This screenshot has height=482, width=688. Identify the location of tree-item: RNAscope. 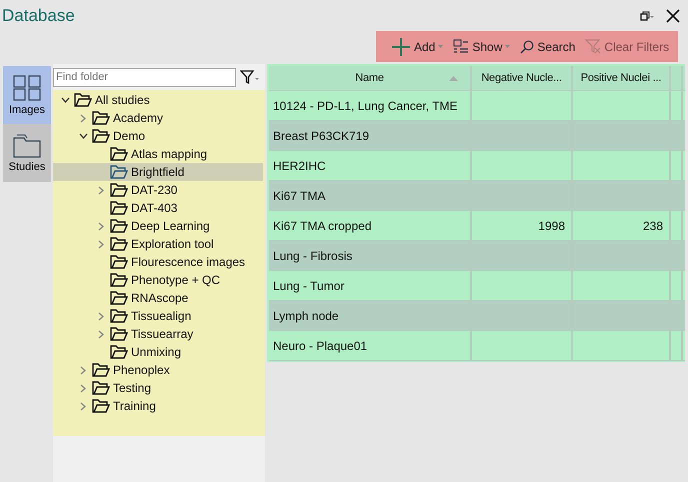
(158, 298).